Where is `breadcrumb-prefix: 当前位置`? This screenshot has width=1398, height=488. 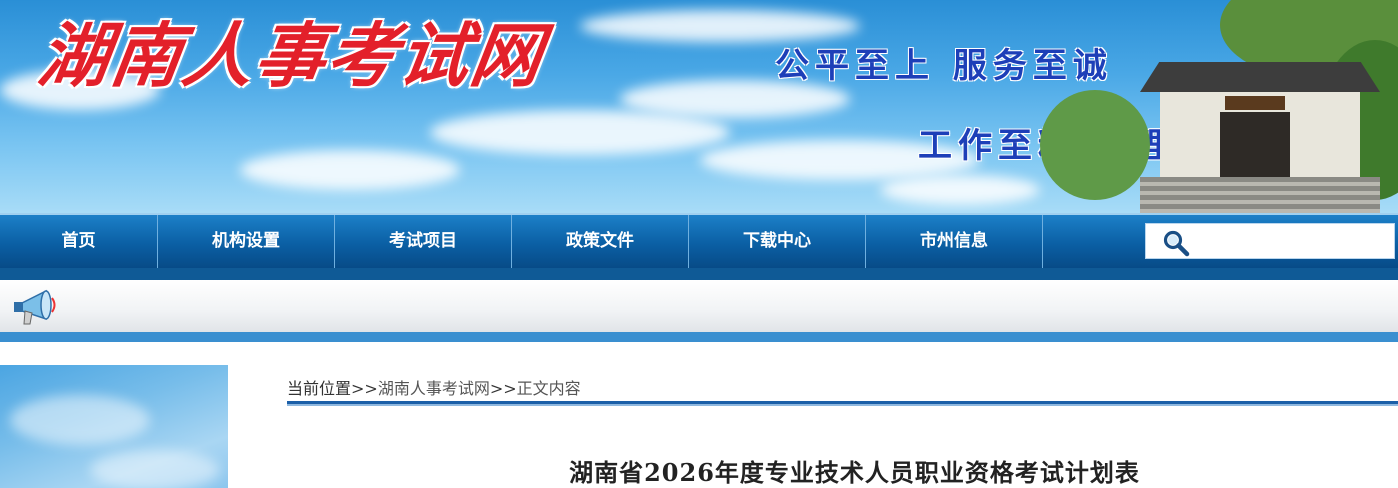 breadcrumb-prefix: 当前位置 is located at coordinates (319, 388).